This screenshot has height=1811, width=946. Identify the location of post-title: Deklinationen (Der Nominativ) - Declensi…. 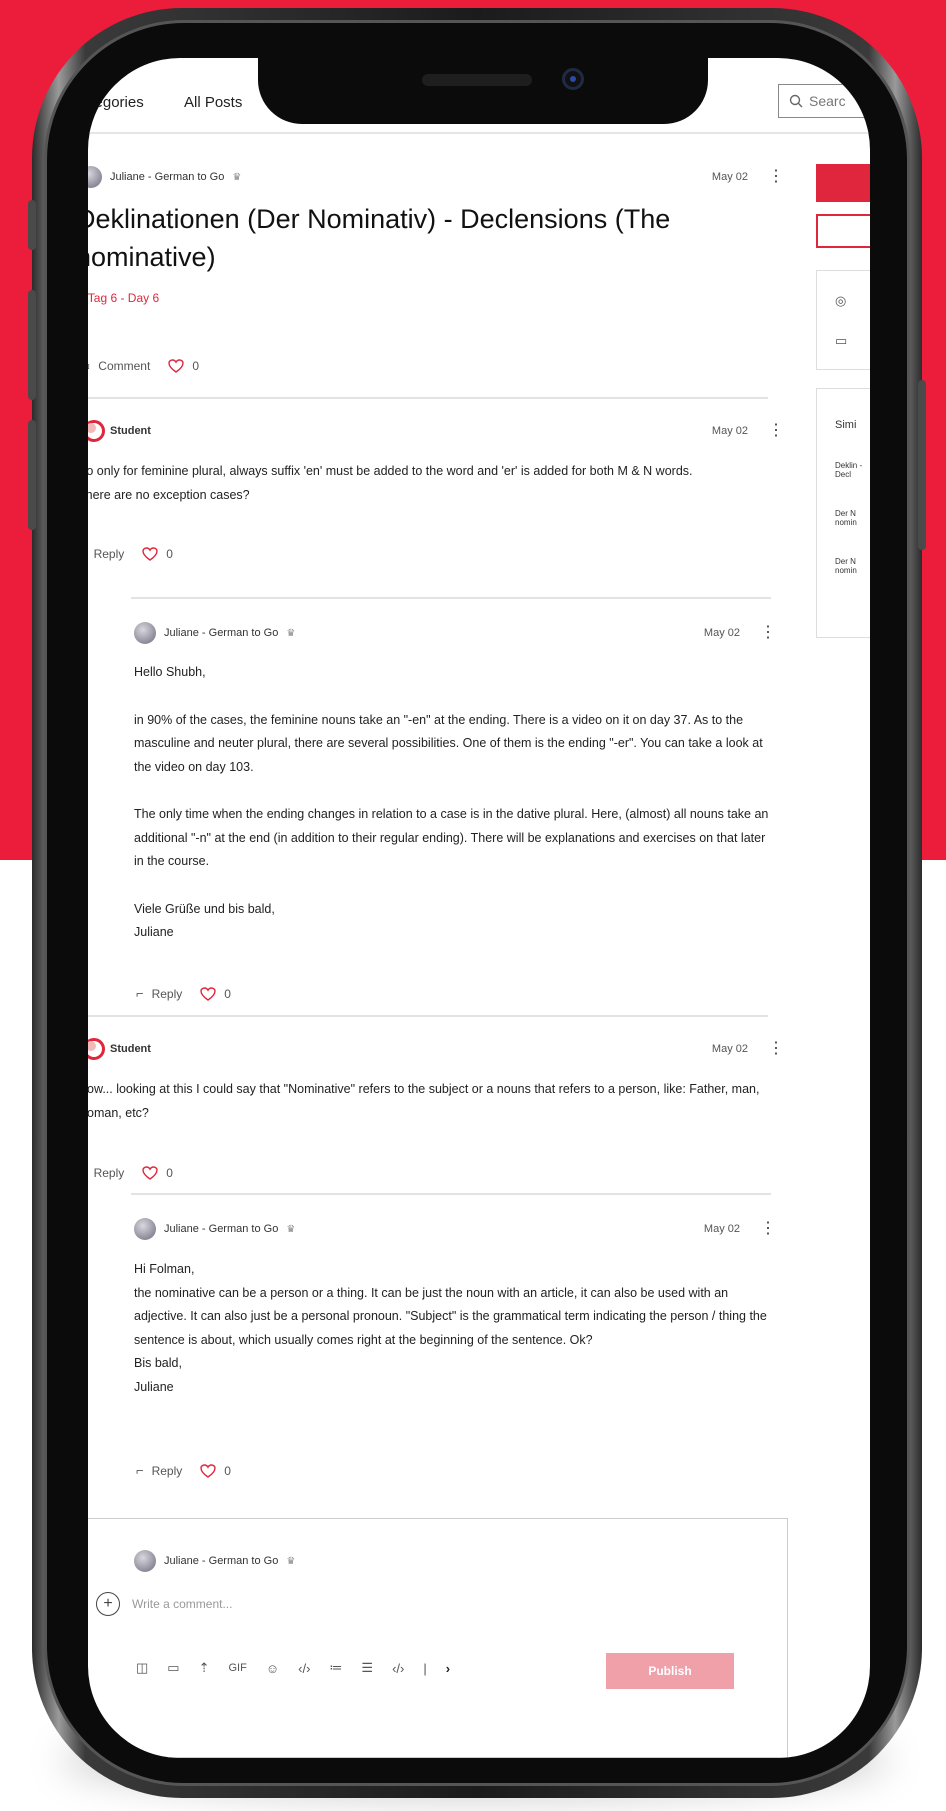
(379, 238).